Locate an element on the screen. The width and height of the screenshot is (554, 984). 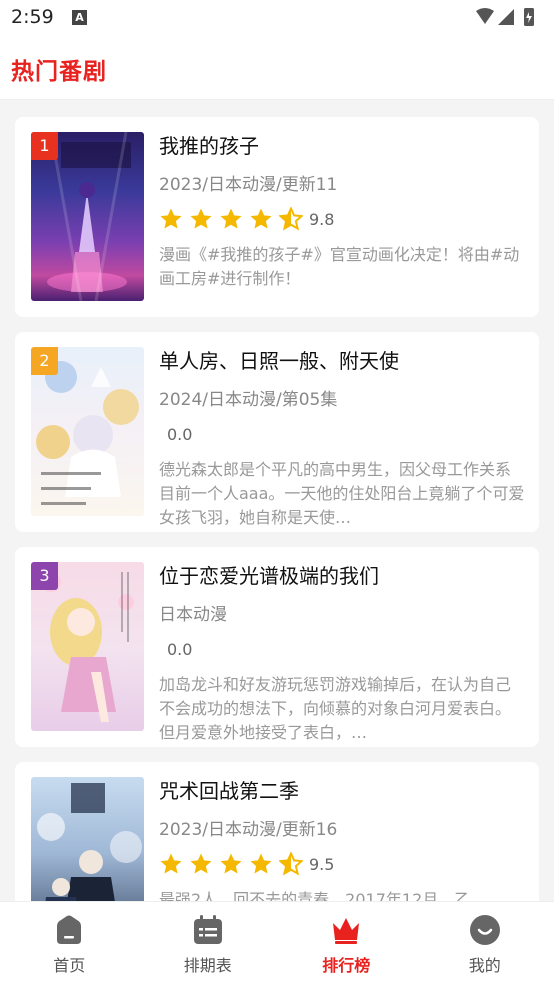
tab-profile: 我的 is located at coordinates (485, 943).